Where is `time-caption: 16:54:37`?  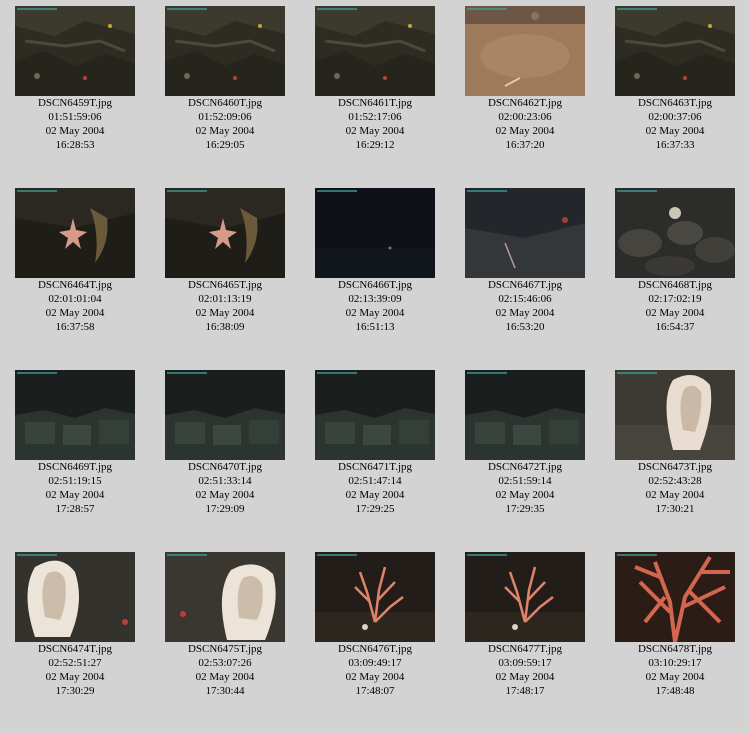
time-caption: 16:54:37 is located at coordinates (675, 327).